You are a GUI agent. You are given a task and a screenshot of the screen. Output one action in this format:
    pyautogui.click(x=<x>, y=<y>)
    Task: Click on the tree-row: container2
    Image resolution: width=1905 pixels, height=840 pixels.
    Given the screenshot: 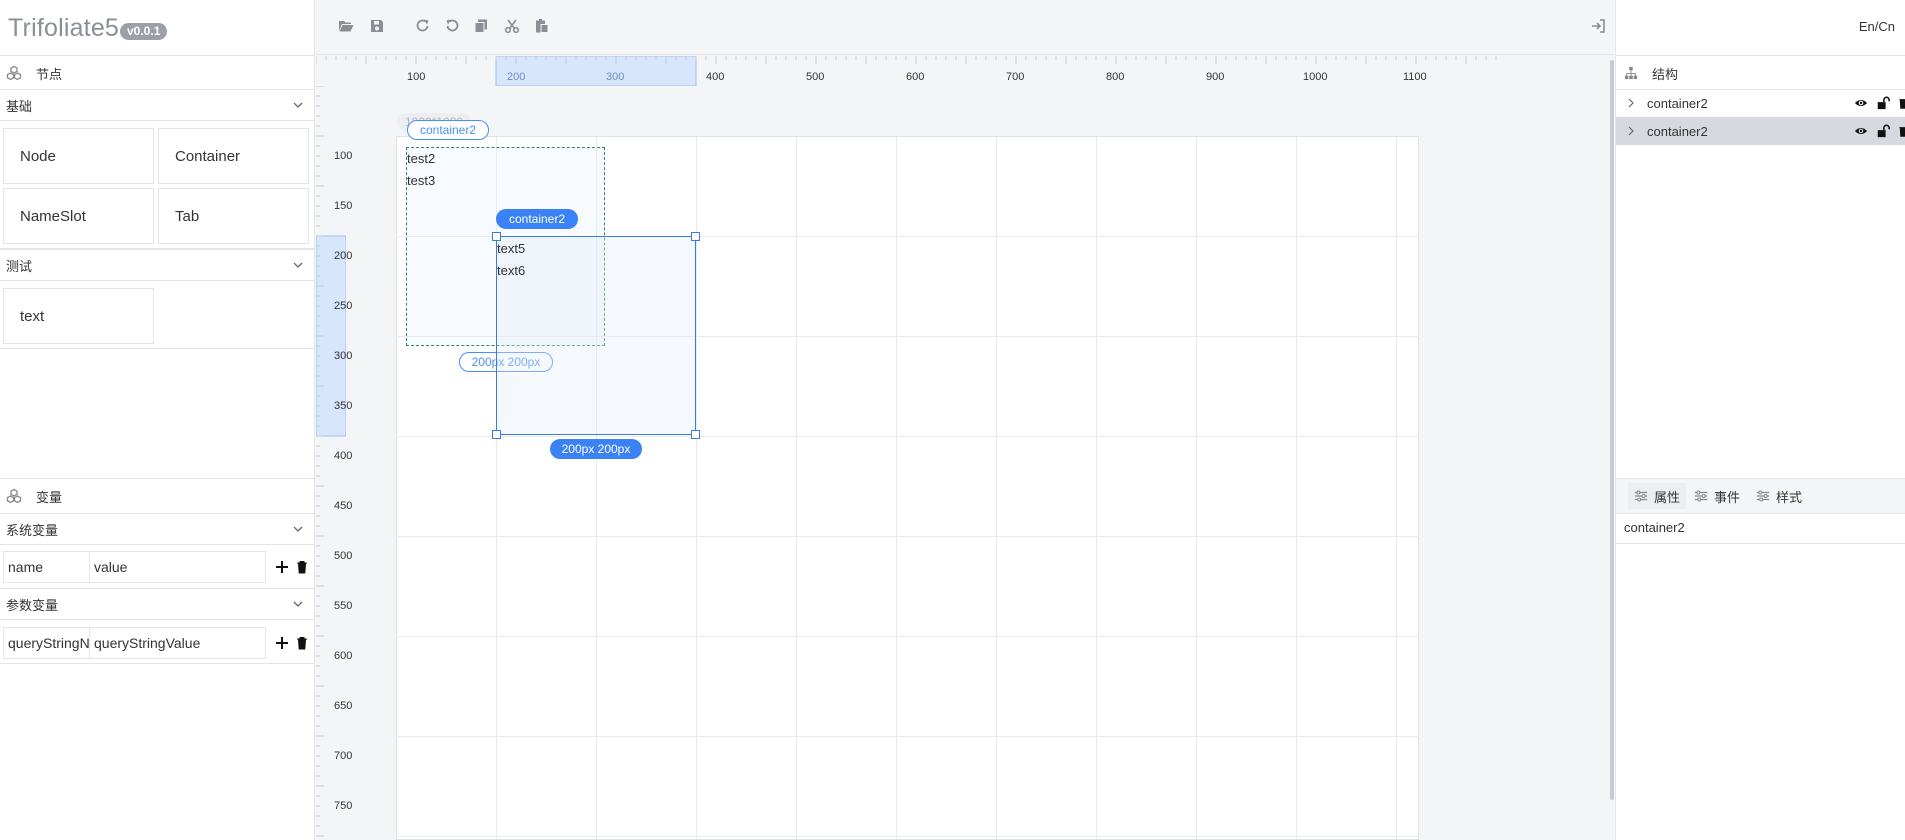 What is the action you would take?
    pyautogui.click(x=1760, y=103)
    